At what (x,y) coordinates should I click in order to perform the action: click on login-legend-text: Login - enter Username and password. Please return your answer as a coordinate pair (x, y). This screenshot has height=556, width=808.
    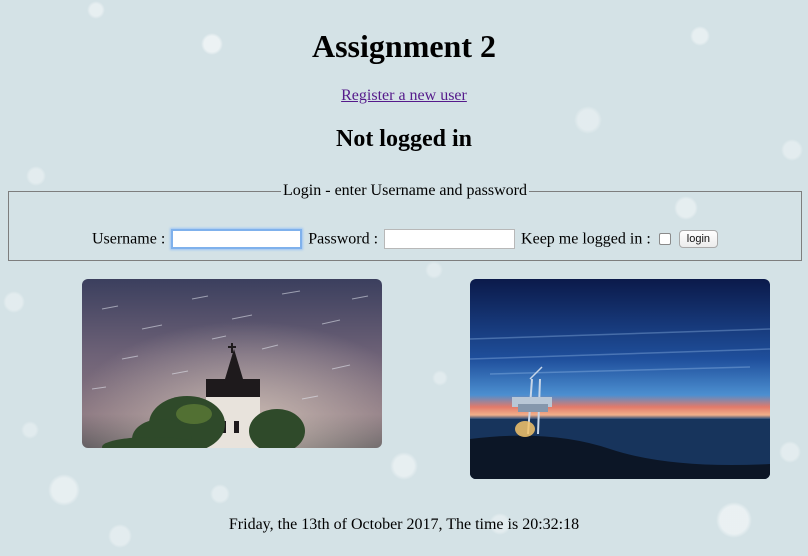
    Looking at the image, I should click on (405, 190).